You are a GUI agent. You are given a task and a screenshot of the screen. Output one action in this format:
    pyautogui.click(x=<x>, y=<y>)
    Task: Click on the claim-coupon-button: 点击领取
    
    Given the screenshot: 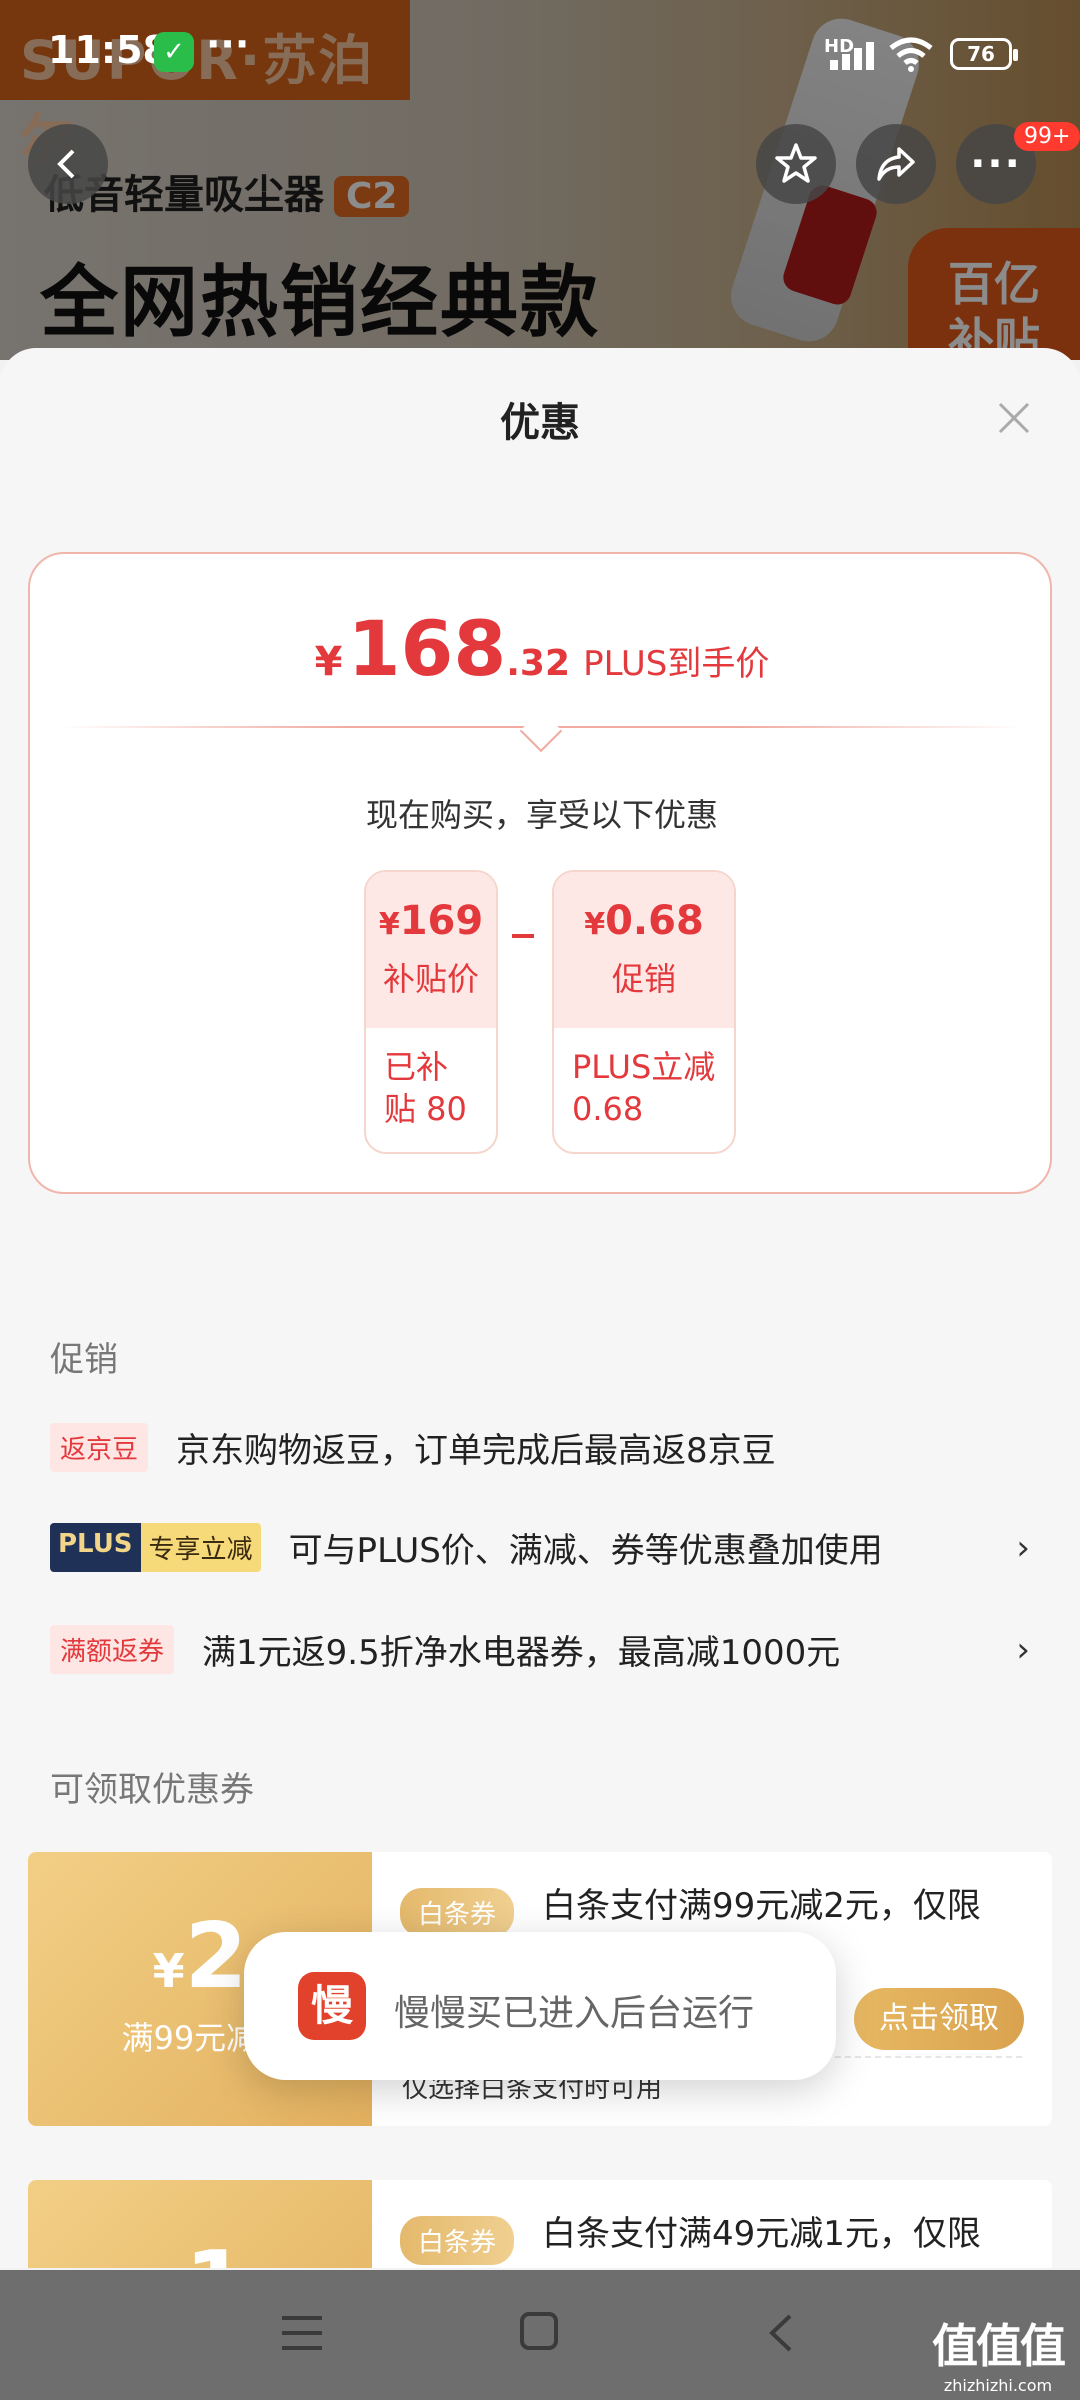 What is the action you would take?
    pyautogui.click(x=939, y=2019)
    